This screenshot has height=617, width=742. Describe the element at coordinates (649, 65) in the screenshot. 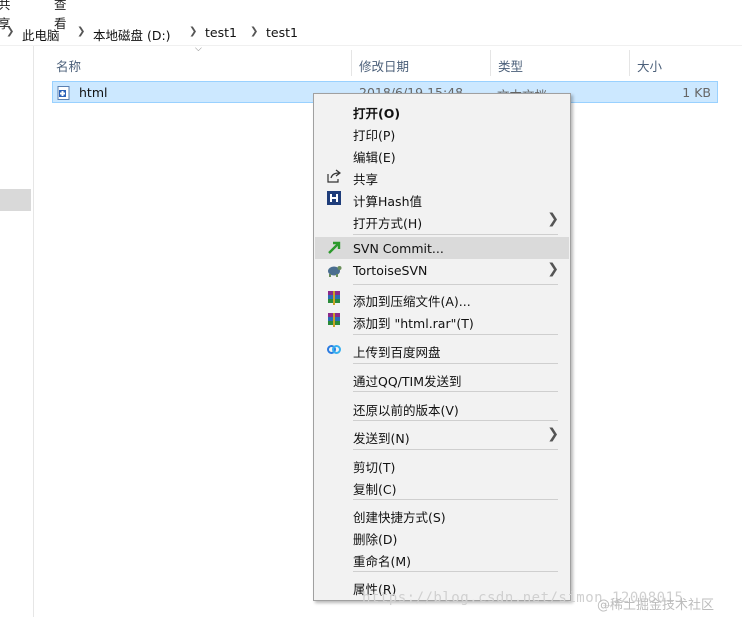

I see `column-header-size: 大小` at that location.